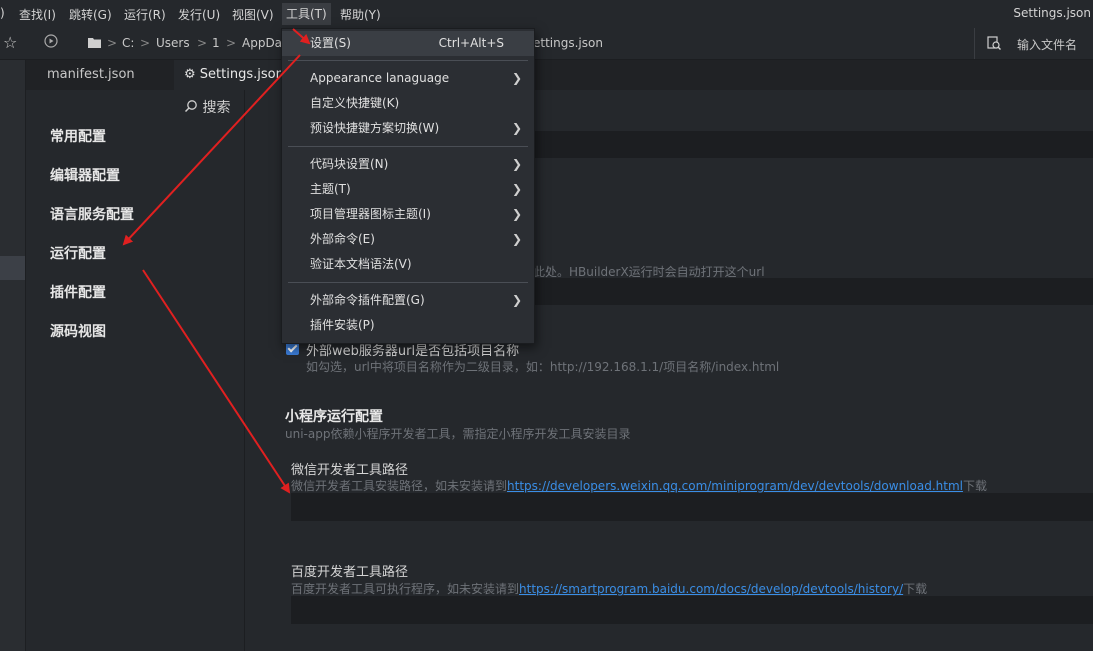 This screenshot has height=651, width=1093. Describe the element at coordinates (199, 14) in the screenshot. I see `menu-publish: 发行(U)` at that location.